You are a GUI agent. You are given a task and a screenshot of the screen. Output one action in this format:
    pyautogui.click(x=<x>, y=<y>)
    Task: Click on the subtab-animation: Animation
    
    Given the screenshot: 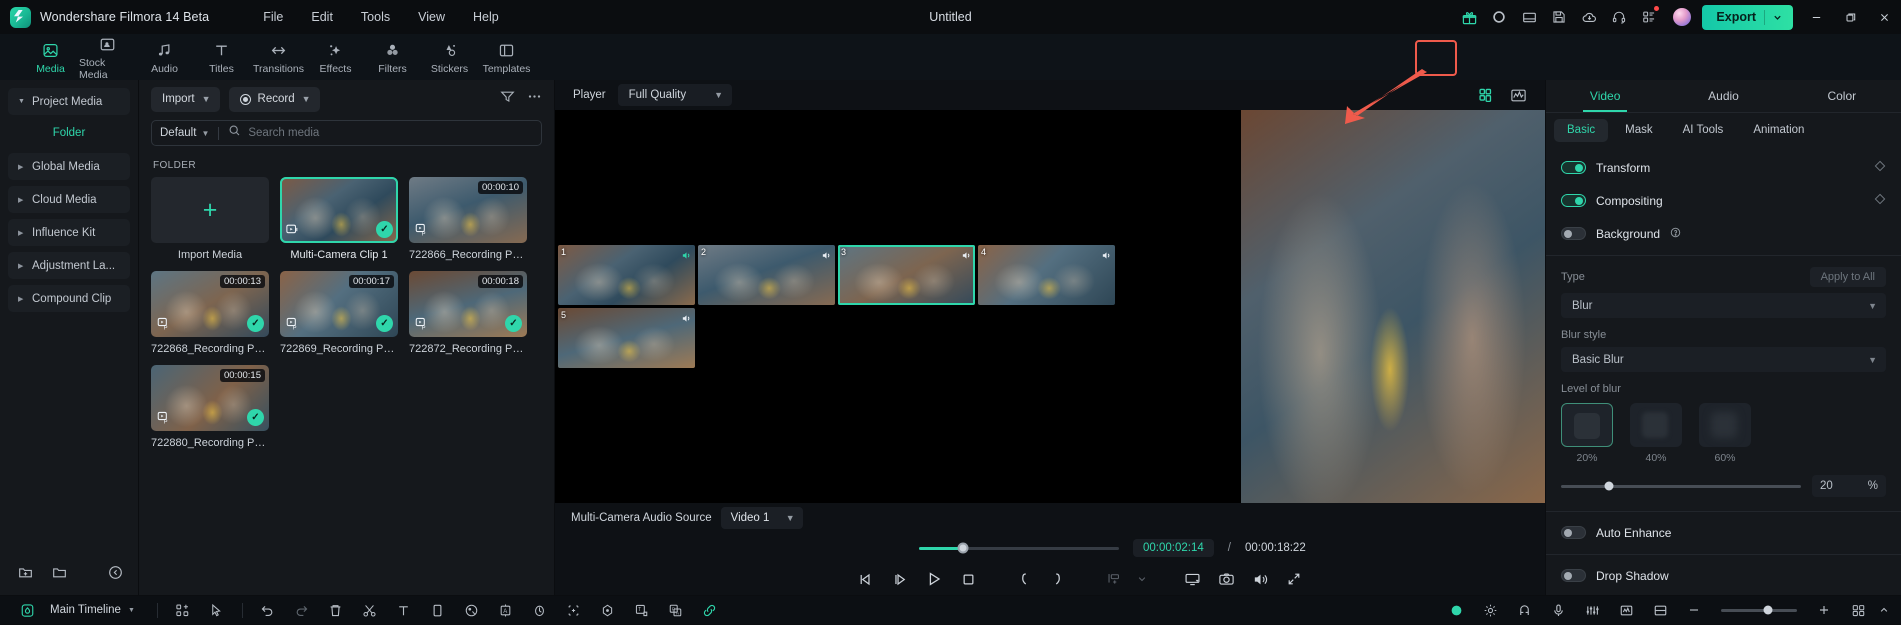 What is the action you would take?
    pyautogui.click(x=1778, y=130)
    